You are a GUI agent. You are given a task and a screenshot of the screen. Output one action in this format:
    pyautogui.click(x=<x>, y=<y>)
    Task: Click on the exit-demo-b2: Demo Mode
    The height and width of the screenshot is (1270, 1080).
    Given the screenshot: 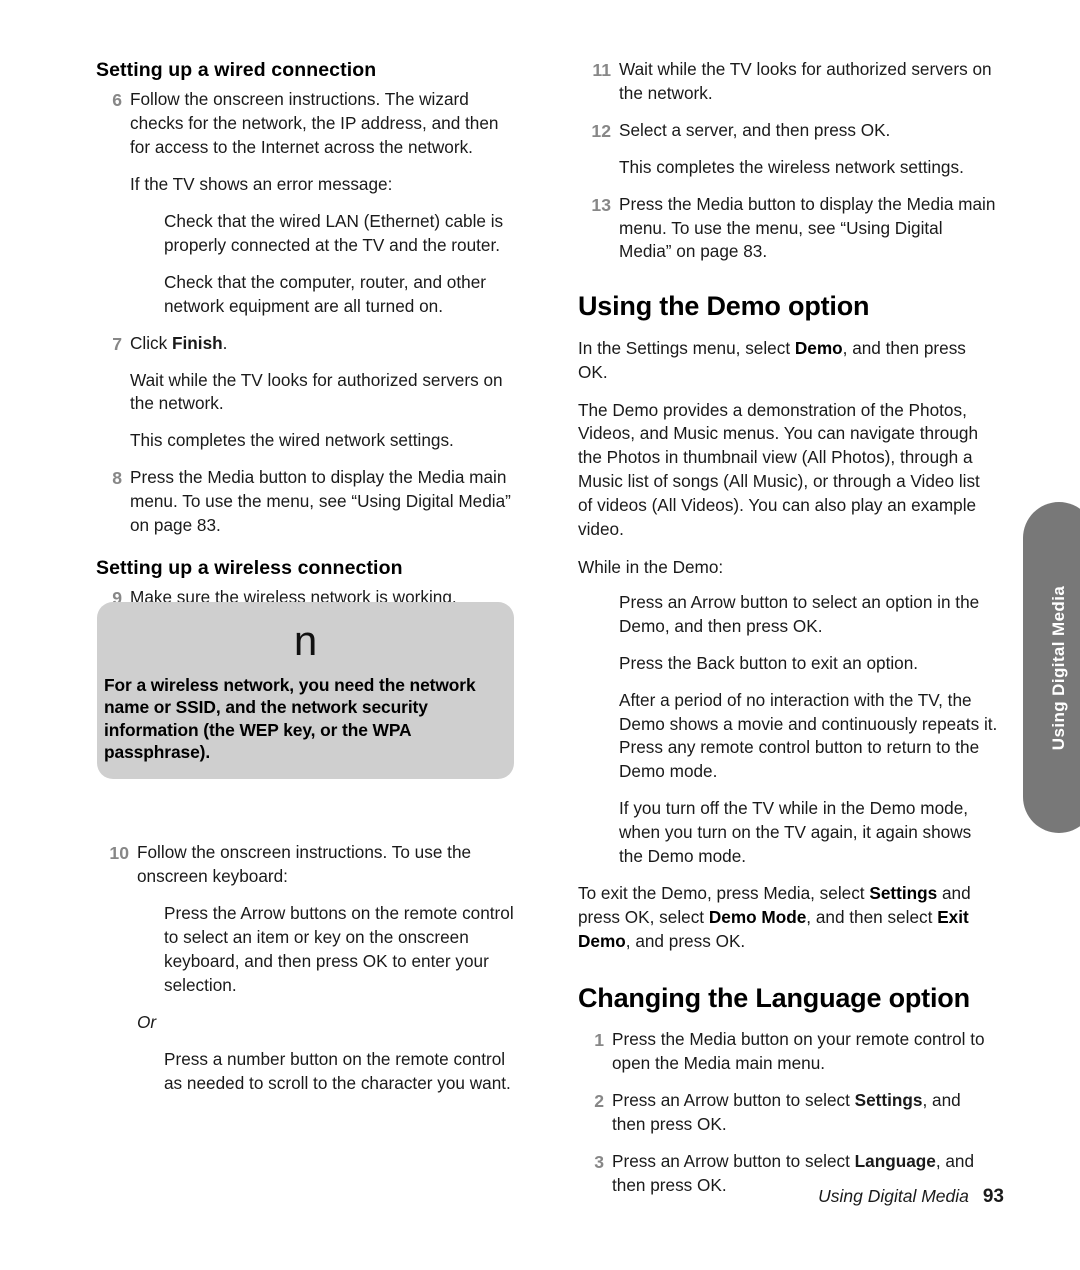 What is the action you would take?
    pyautogui.click(x=757, y=916)
    